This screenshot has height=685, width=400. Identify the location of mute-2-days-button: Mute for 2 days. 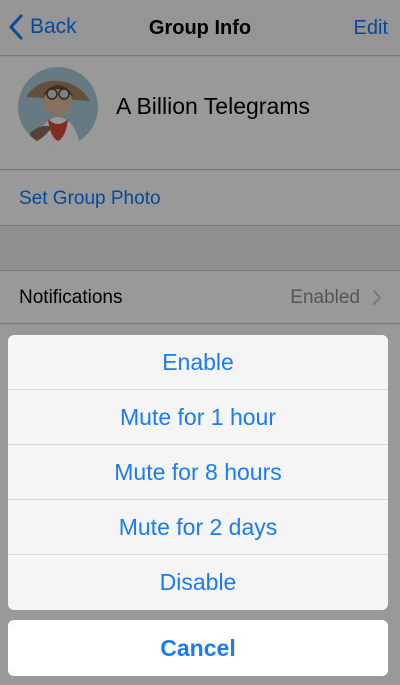
(198, 527).